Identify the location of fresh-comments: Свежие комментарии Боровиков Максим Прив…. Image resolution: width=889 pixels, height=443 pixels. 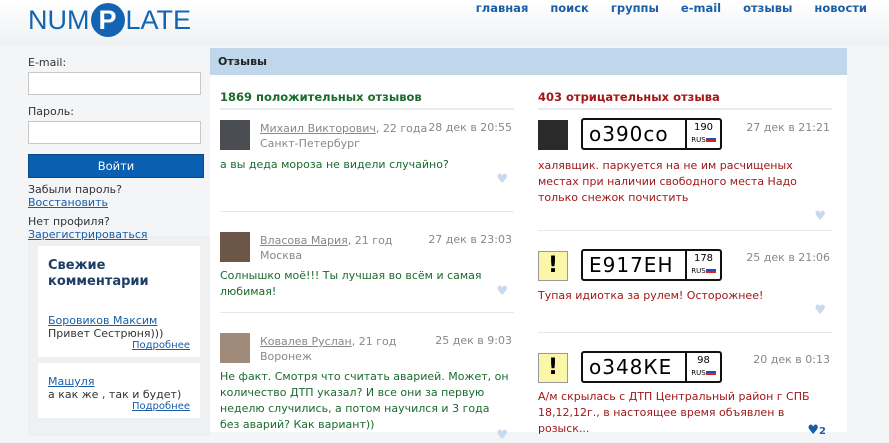
(119, 336).